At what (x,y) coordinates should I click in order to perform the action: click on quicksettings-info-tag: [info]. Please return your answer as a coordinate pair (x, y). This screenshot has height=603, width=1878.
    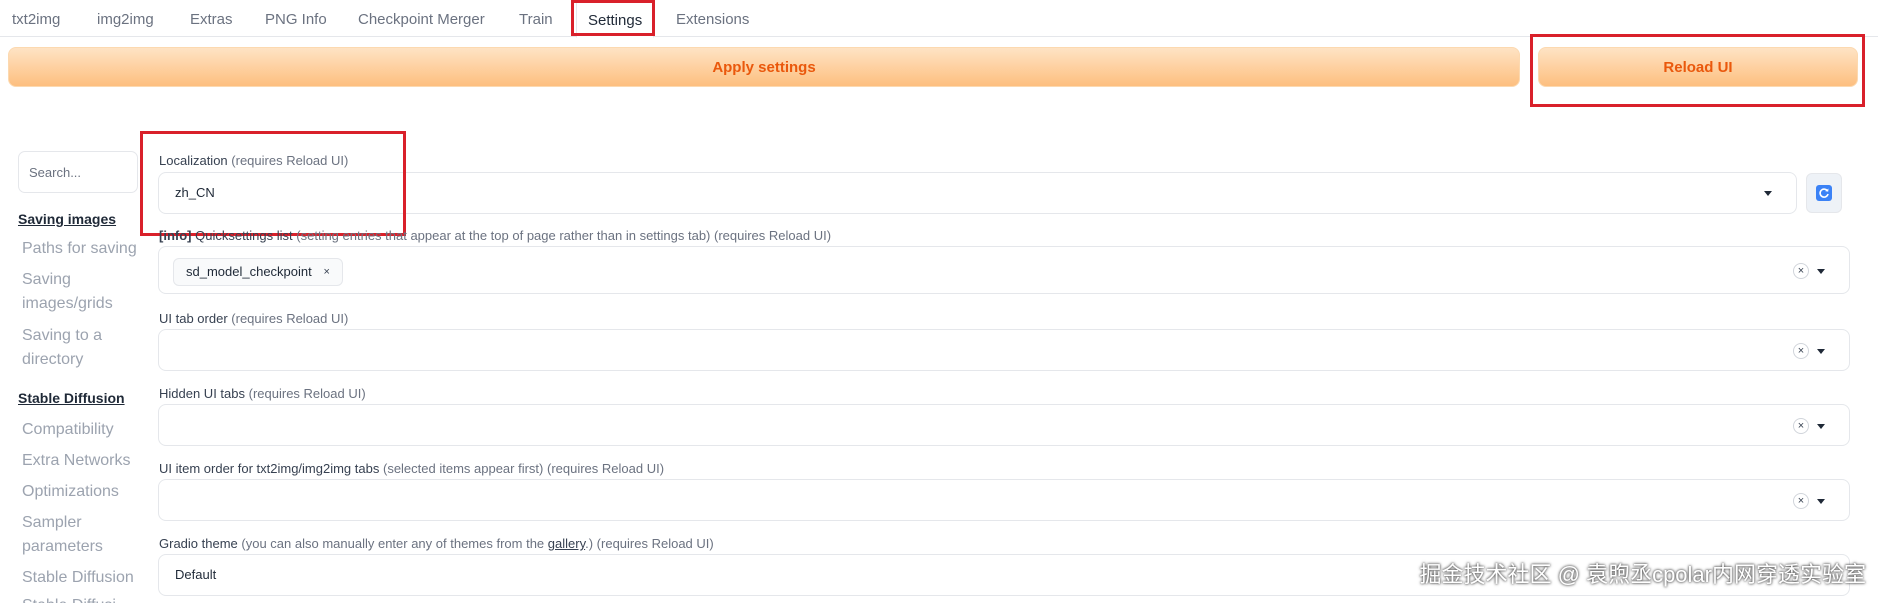
    Looking at the image, I should click on (175, 235).